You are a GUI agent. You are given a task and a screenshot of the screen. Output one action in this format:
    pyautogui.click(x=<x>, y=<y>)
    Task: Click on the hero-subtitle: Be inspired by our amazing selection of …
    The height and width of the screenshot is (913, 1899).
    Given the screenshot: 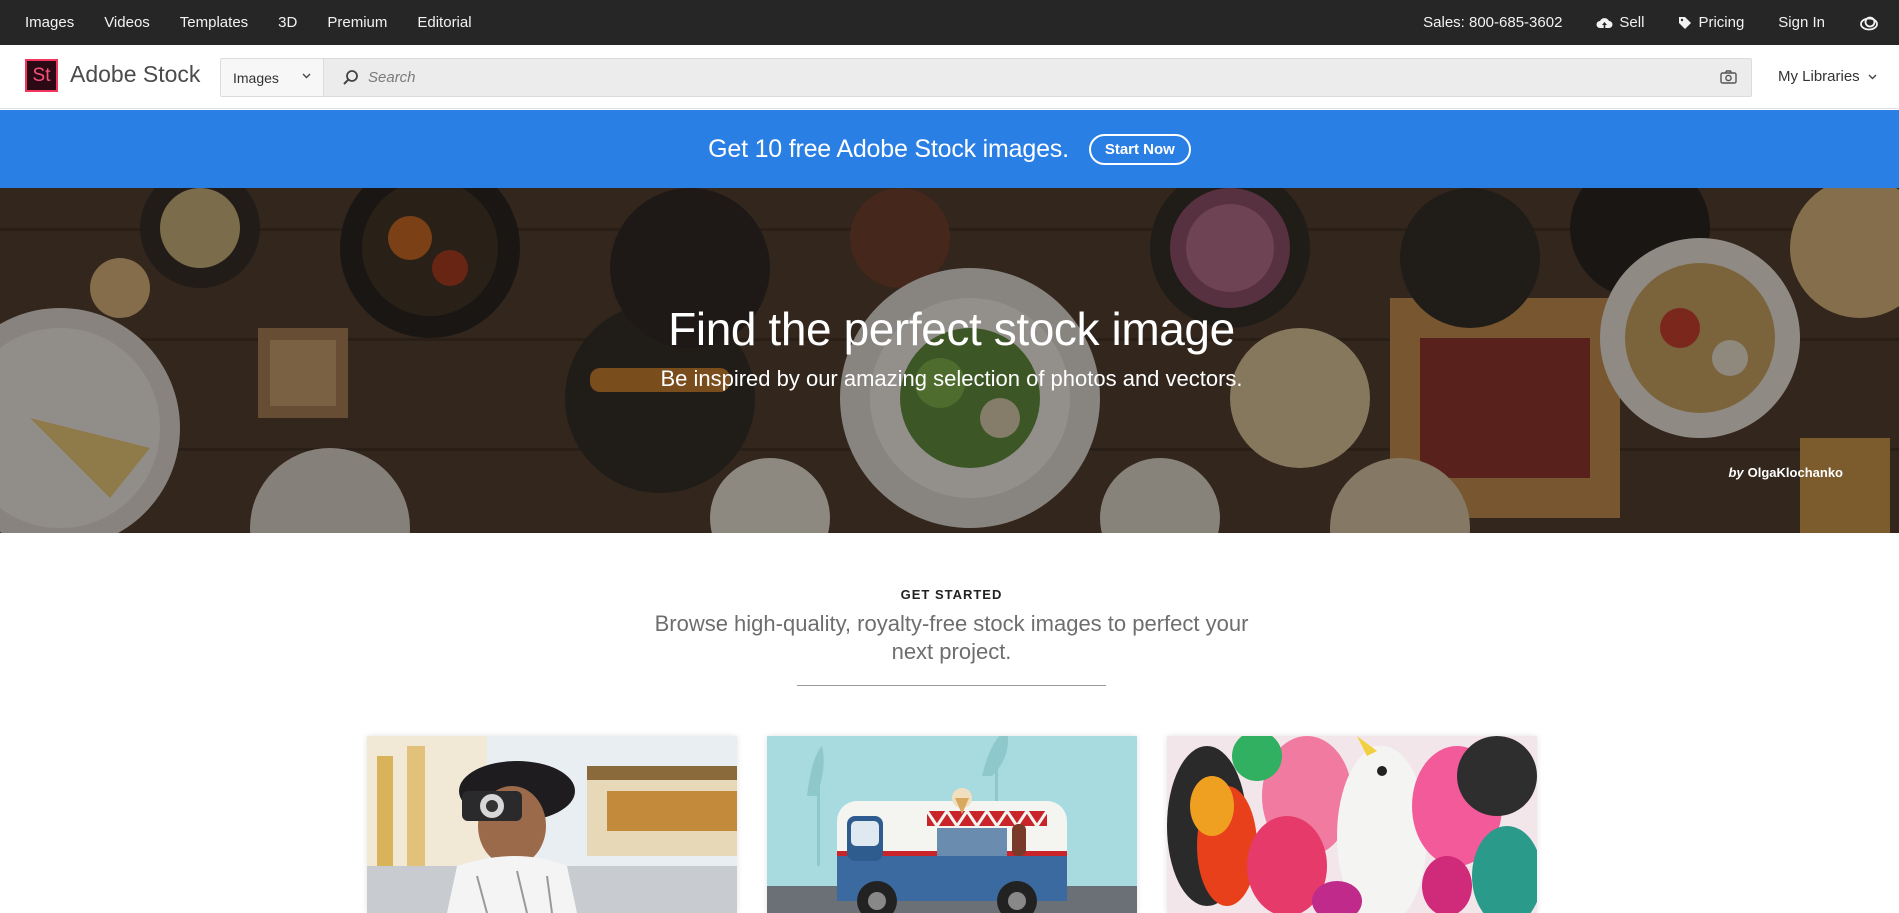 What is the action you would take?
    pyautogui.click(x=951, y=378)
    